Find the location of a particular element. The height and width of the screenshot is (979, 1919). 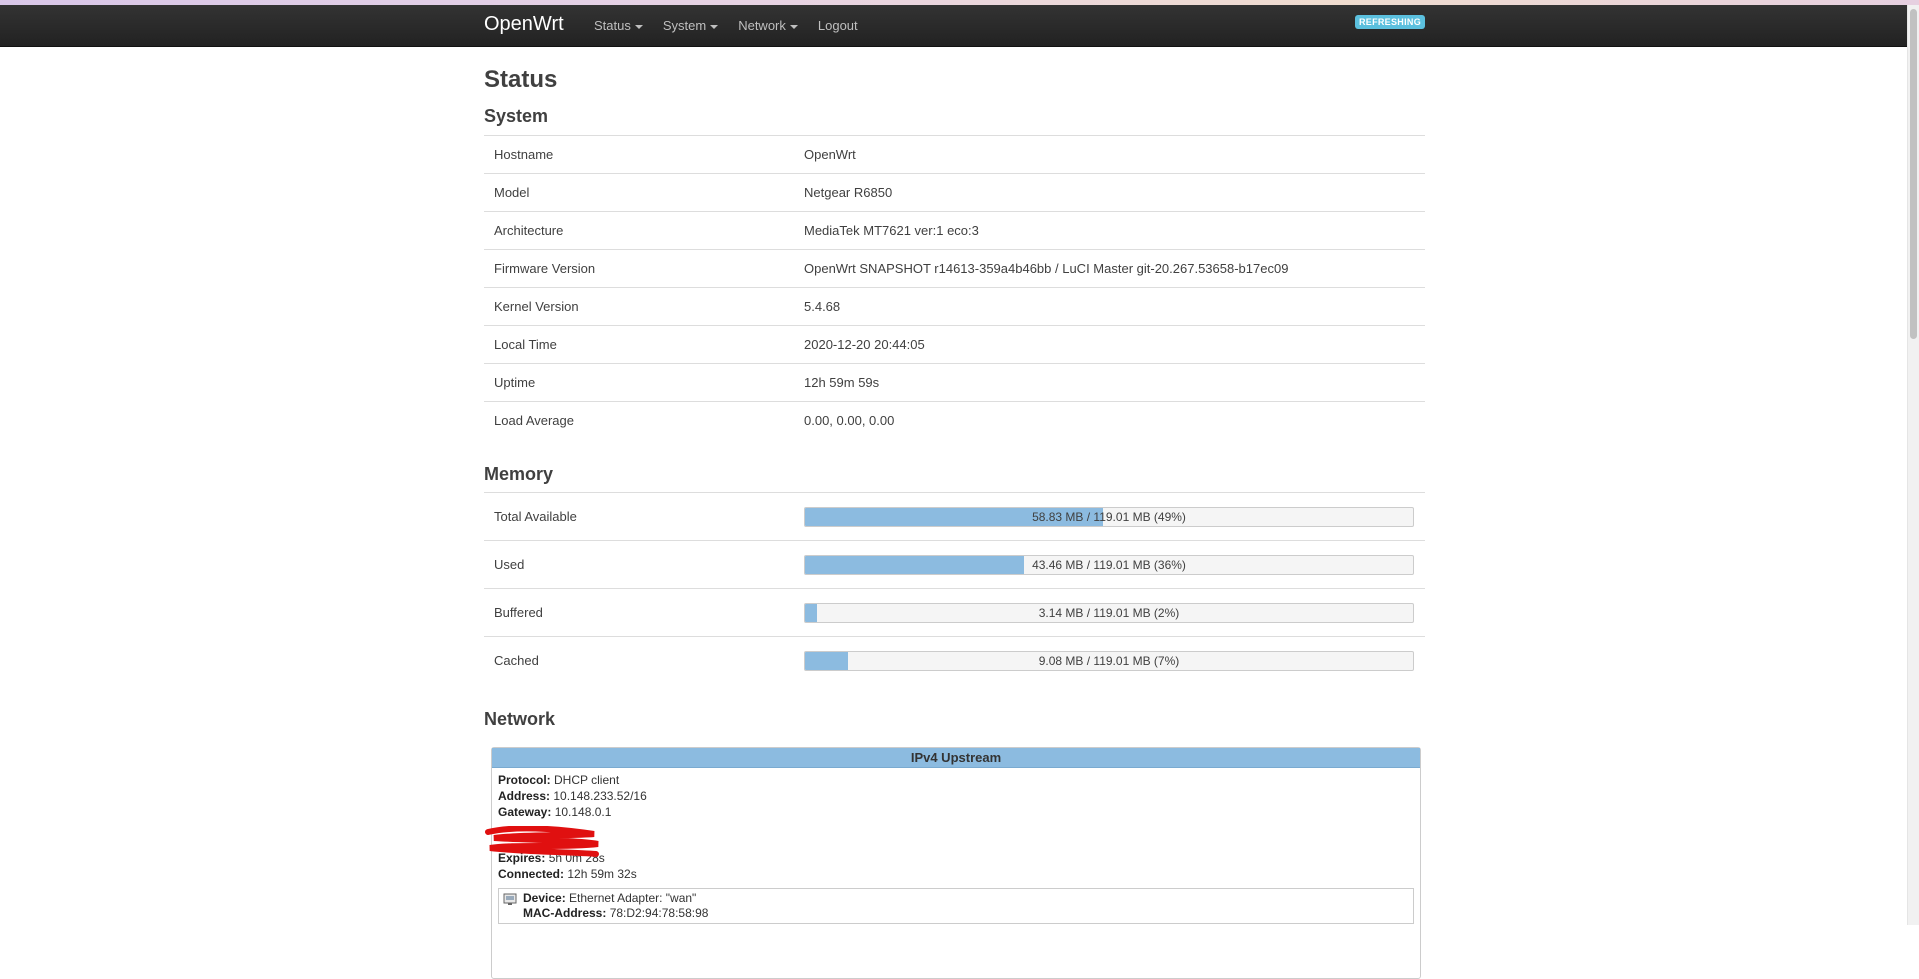

row-value: OpenWrt is located at coordinates (1109, 154).